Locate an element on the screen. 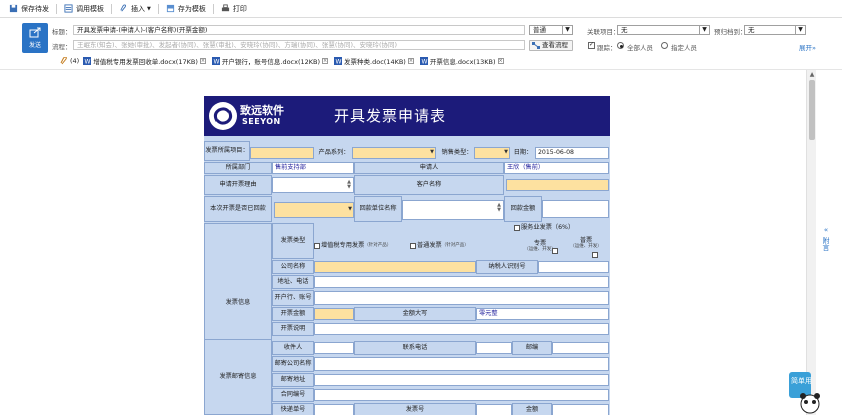 The height and width of the screenshot is (415, 842). address-phone-label: 地址、电话 is located at coordinates (293, 282).